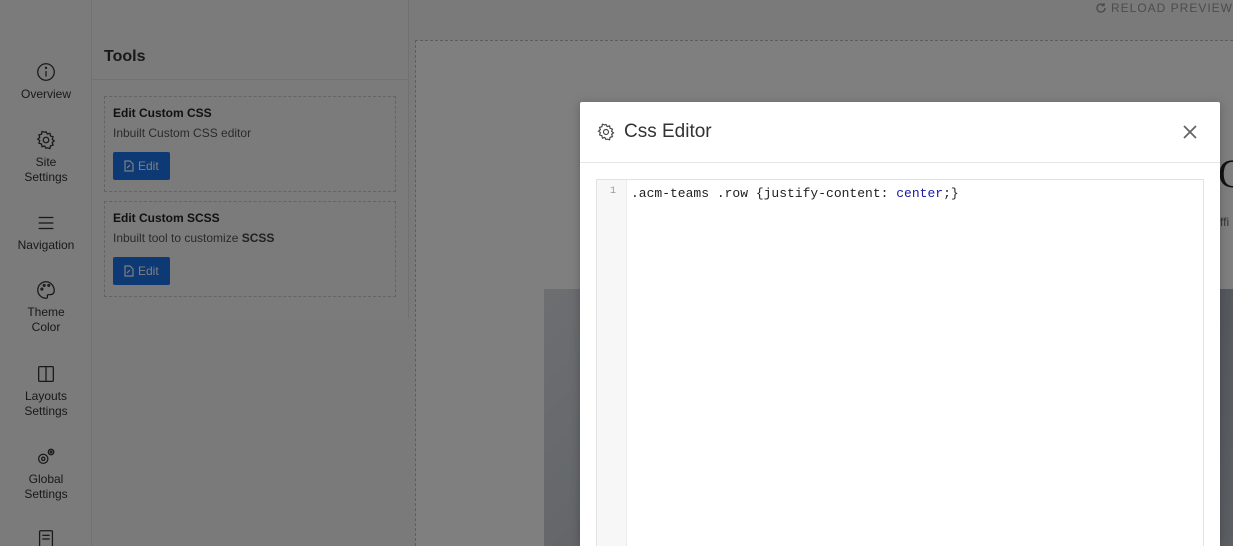 The width and height of the screenshot is (1233, 546). What do you see at coordinates (668, 131) in the screenshot?
I see `modal-title: Css Editor` at bounding box center [668, 131].